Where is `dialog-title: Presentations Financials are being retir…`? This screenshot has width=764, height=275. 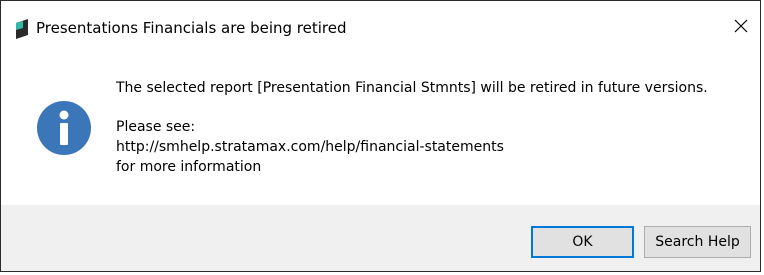
dialog-title: Presentations Financials are being retir… is located at coordinates (191, 28).